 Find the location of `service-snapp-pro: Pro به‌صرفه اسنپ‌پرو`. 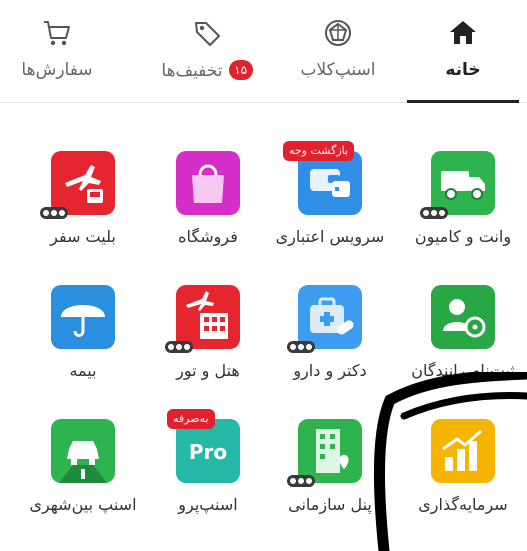

service-snapp-pro: Pro به‌صرفه اسنپ‌پرو is located at coordinates (208, 442).